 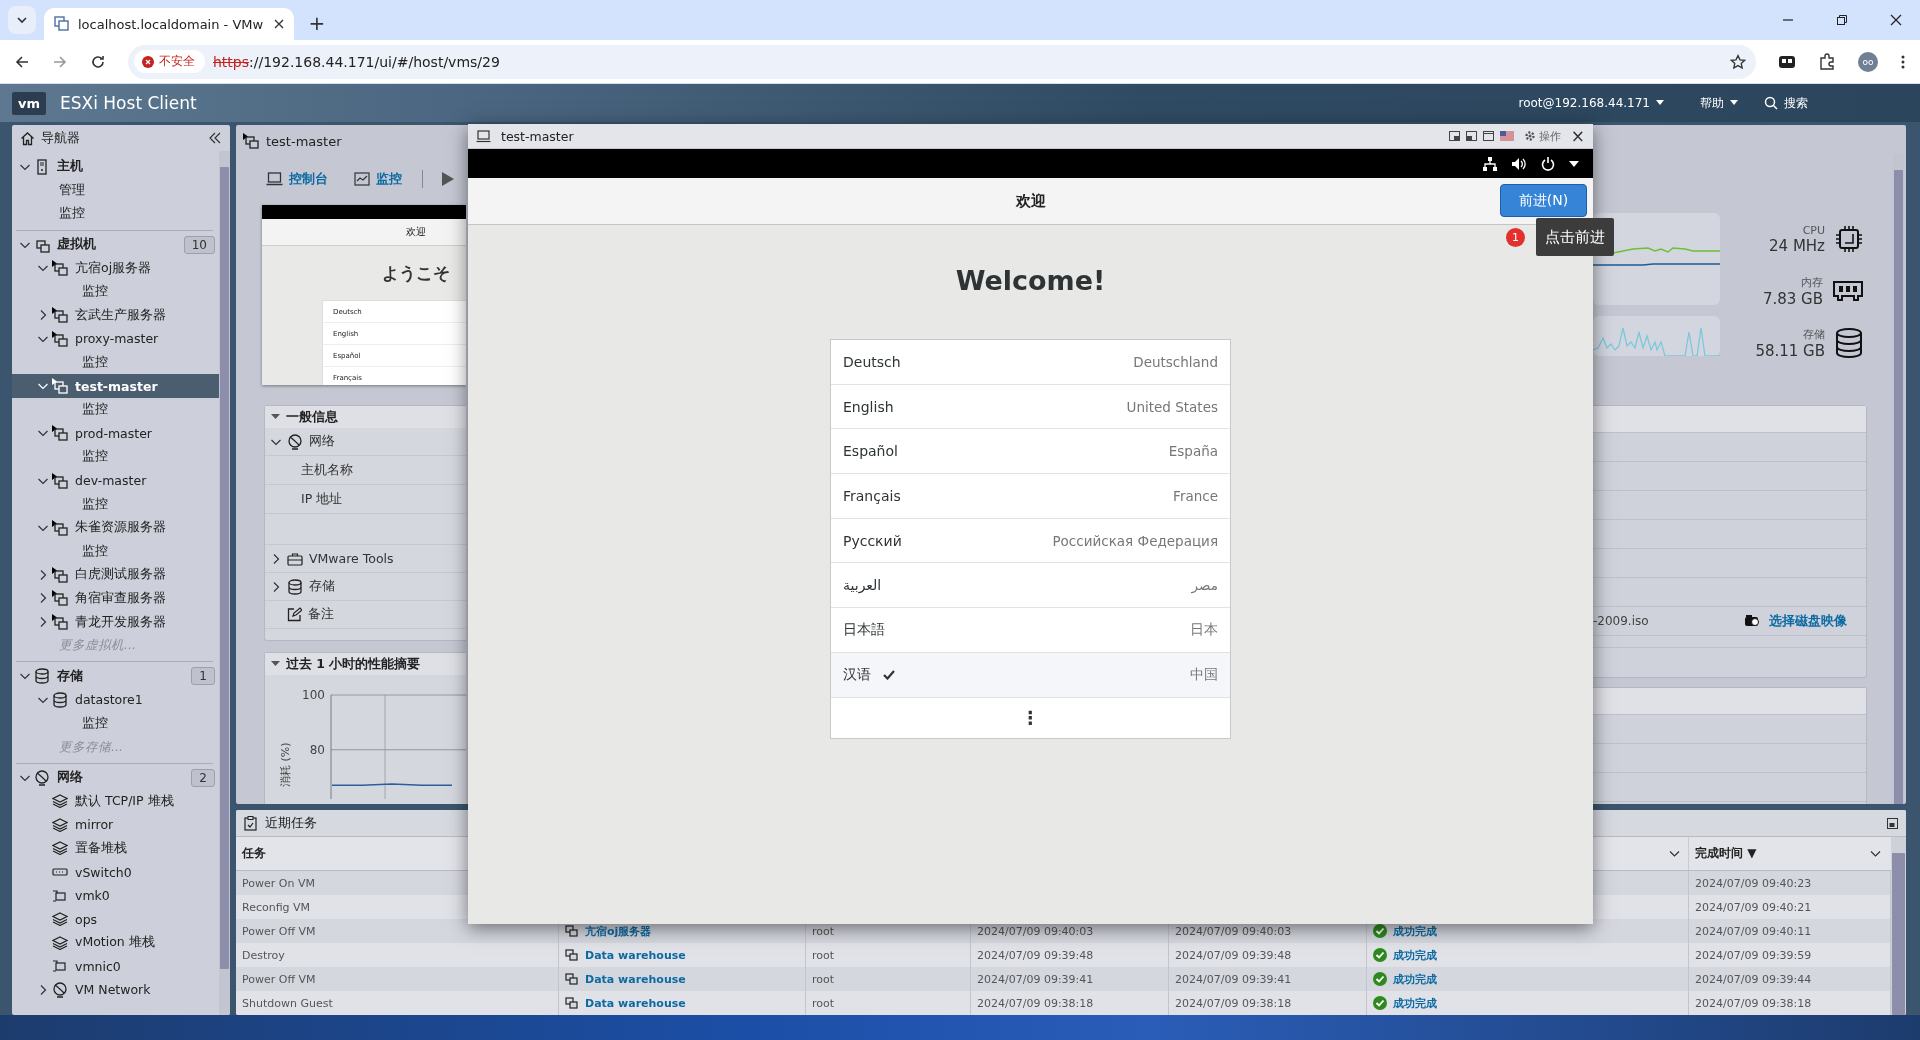 What do you see at coordinates (294, 614) in the screenshot?
I see `edit-icon` at bounding box center [294, 614].